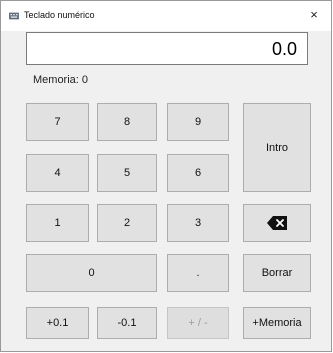 The height and width of the screenshot is (353, 333). What do you see at coordinates (127, 223) in the screenshot?
I see `key-2-button: 2` at bounding box center [127, 223].